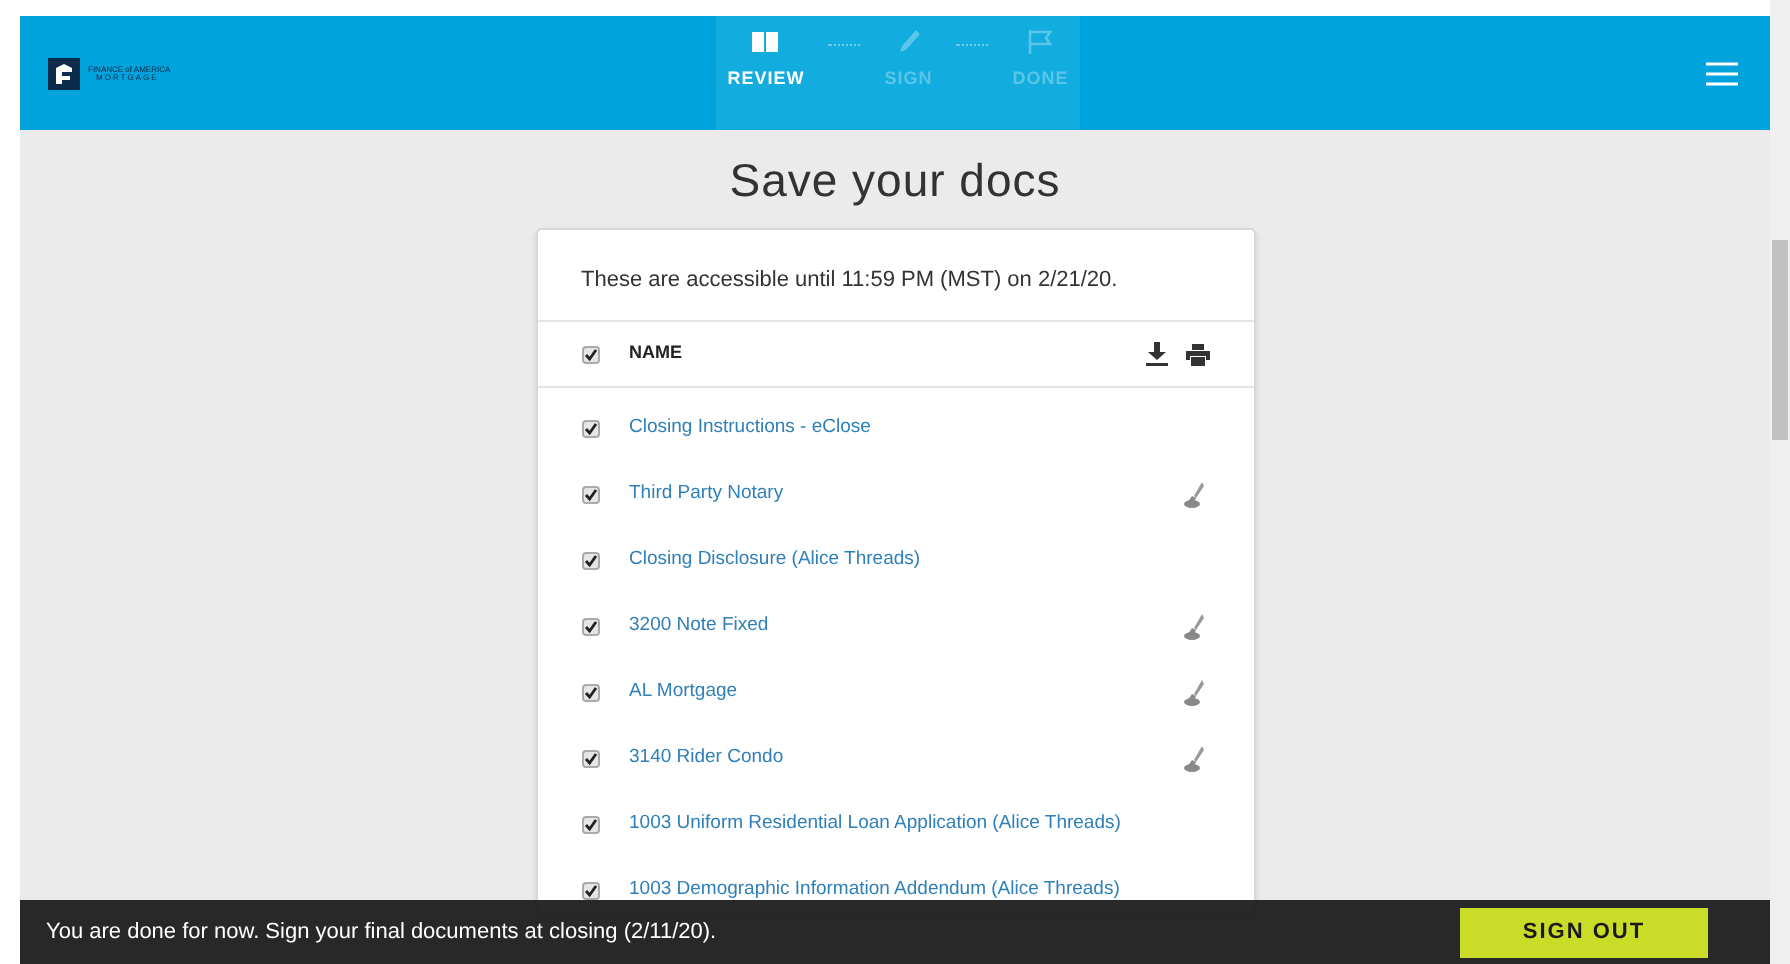  Describe the element at coordinates (766, 79) in the screenshot. I see `step-label: REVIEW` at that location.